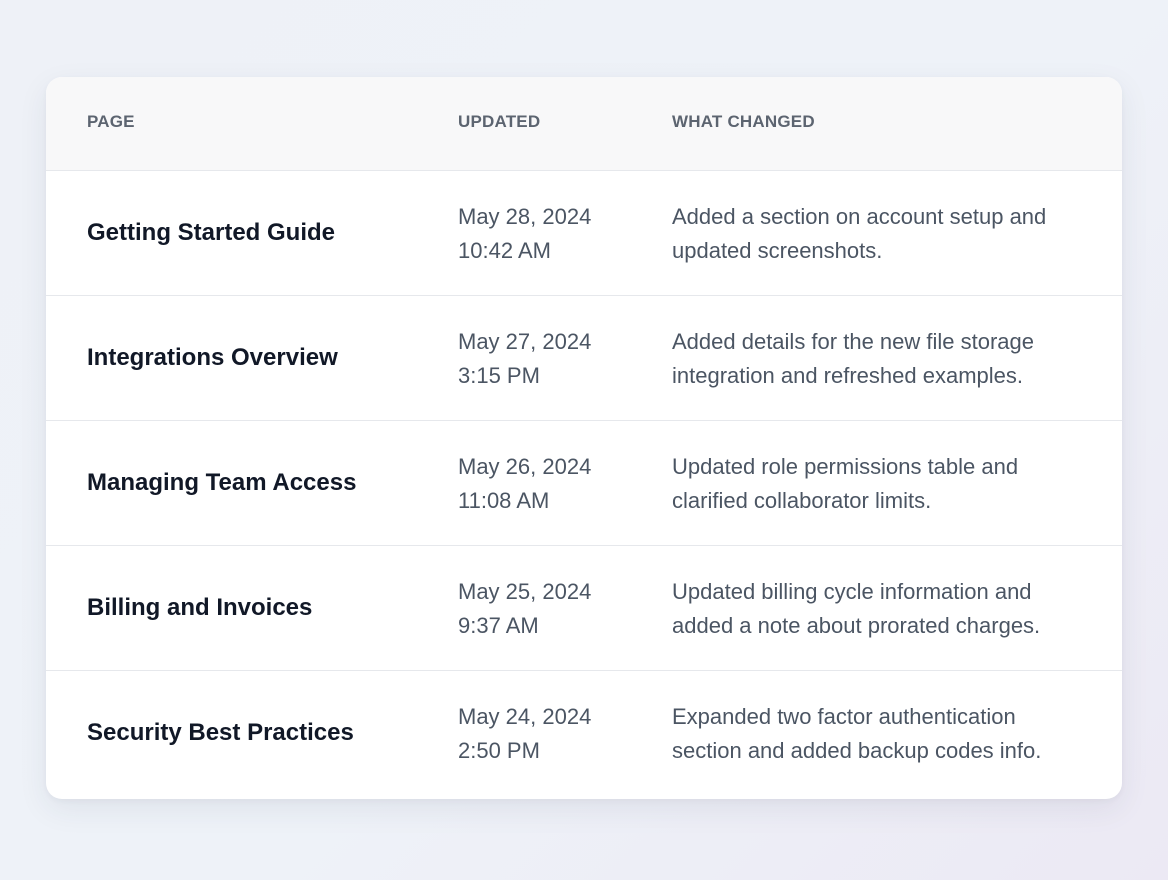 The width and height of the screenshot is (1168, 880). Describe the element at coordinates (852, 591) in the screenshot. I see `change-text-line: Updated billing cycle information and` at that location.